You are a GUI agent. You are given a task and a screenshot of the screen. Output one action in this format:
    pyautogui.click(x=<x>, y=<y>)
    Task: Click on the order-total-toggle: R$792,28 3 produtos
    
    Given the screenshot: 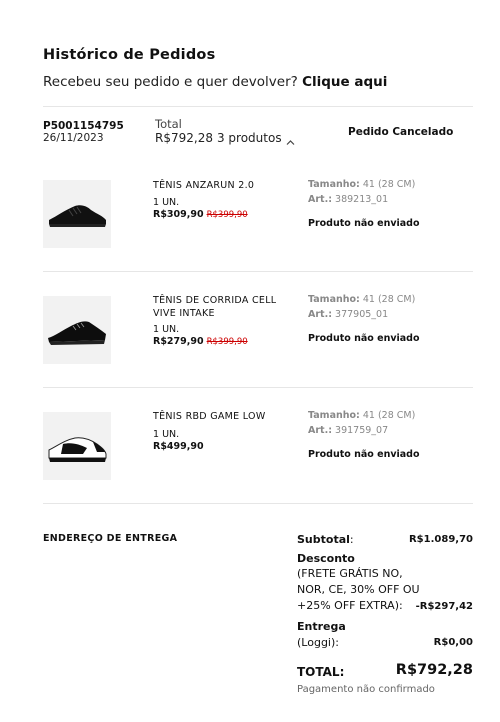 What is the action you would take?
    pyautogui.click(x=225, y=138)
    